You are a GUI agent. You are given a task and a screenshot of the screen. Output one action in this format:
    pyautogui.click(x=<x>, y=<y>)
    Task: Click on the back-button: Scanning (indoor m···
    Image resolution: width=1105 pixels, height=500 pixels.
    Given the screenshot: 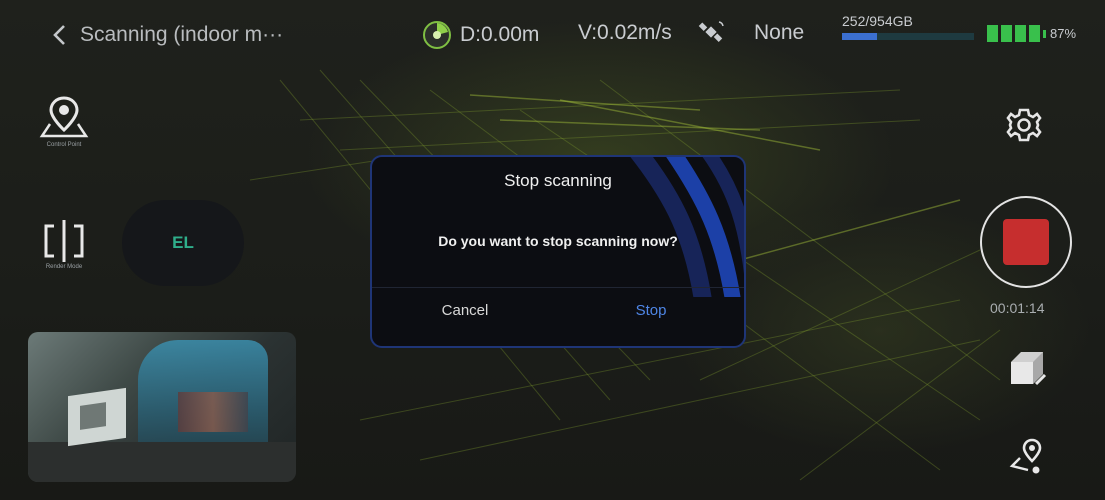 What is the action you would take?
    pyautogui.click(x=166, y=35)
    